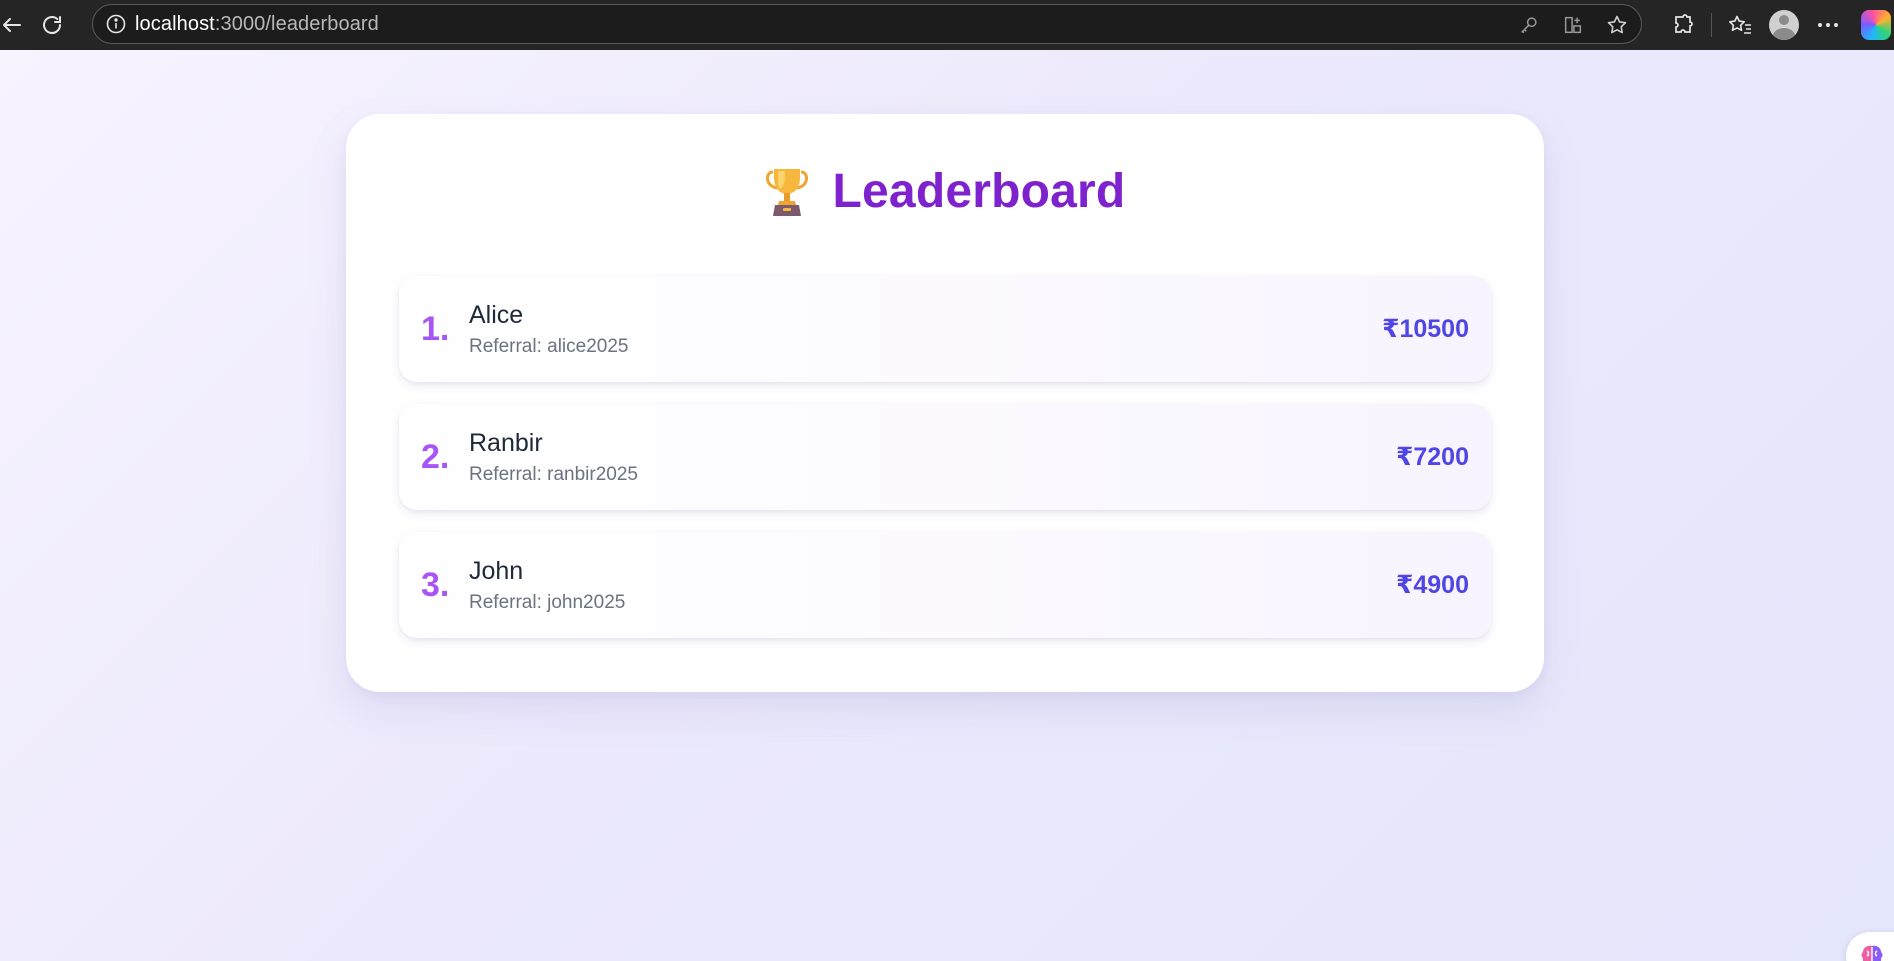  I want to click on url-path: :3000/leaderboard, so click(296, 23).